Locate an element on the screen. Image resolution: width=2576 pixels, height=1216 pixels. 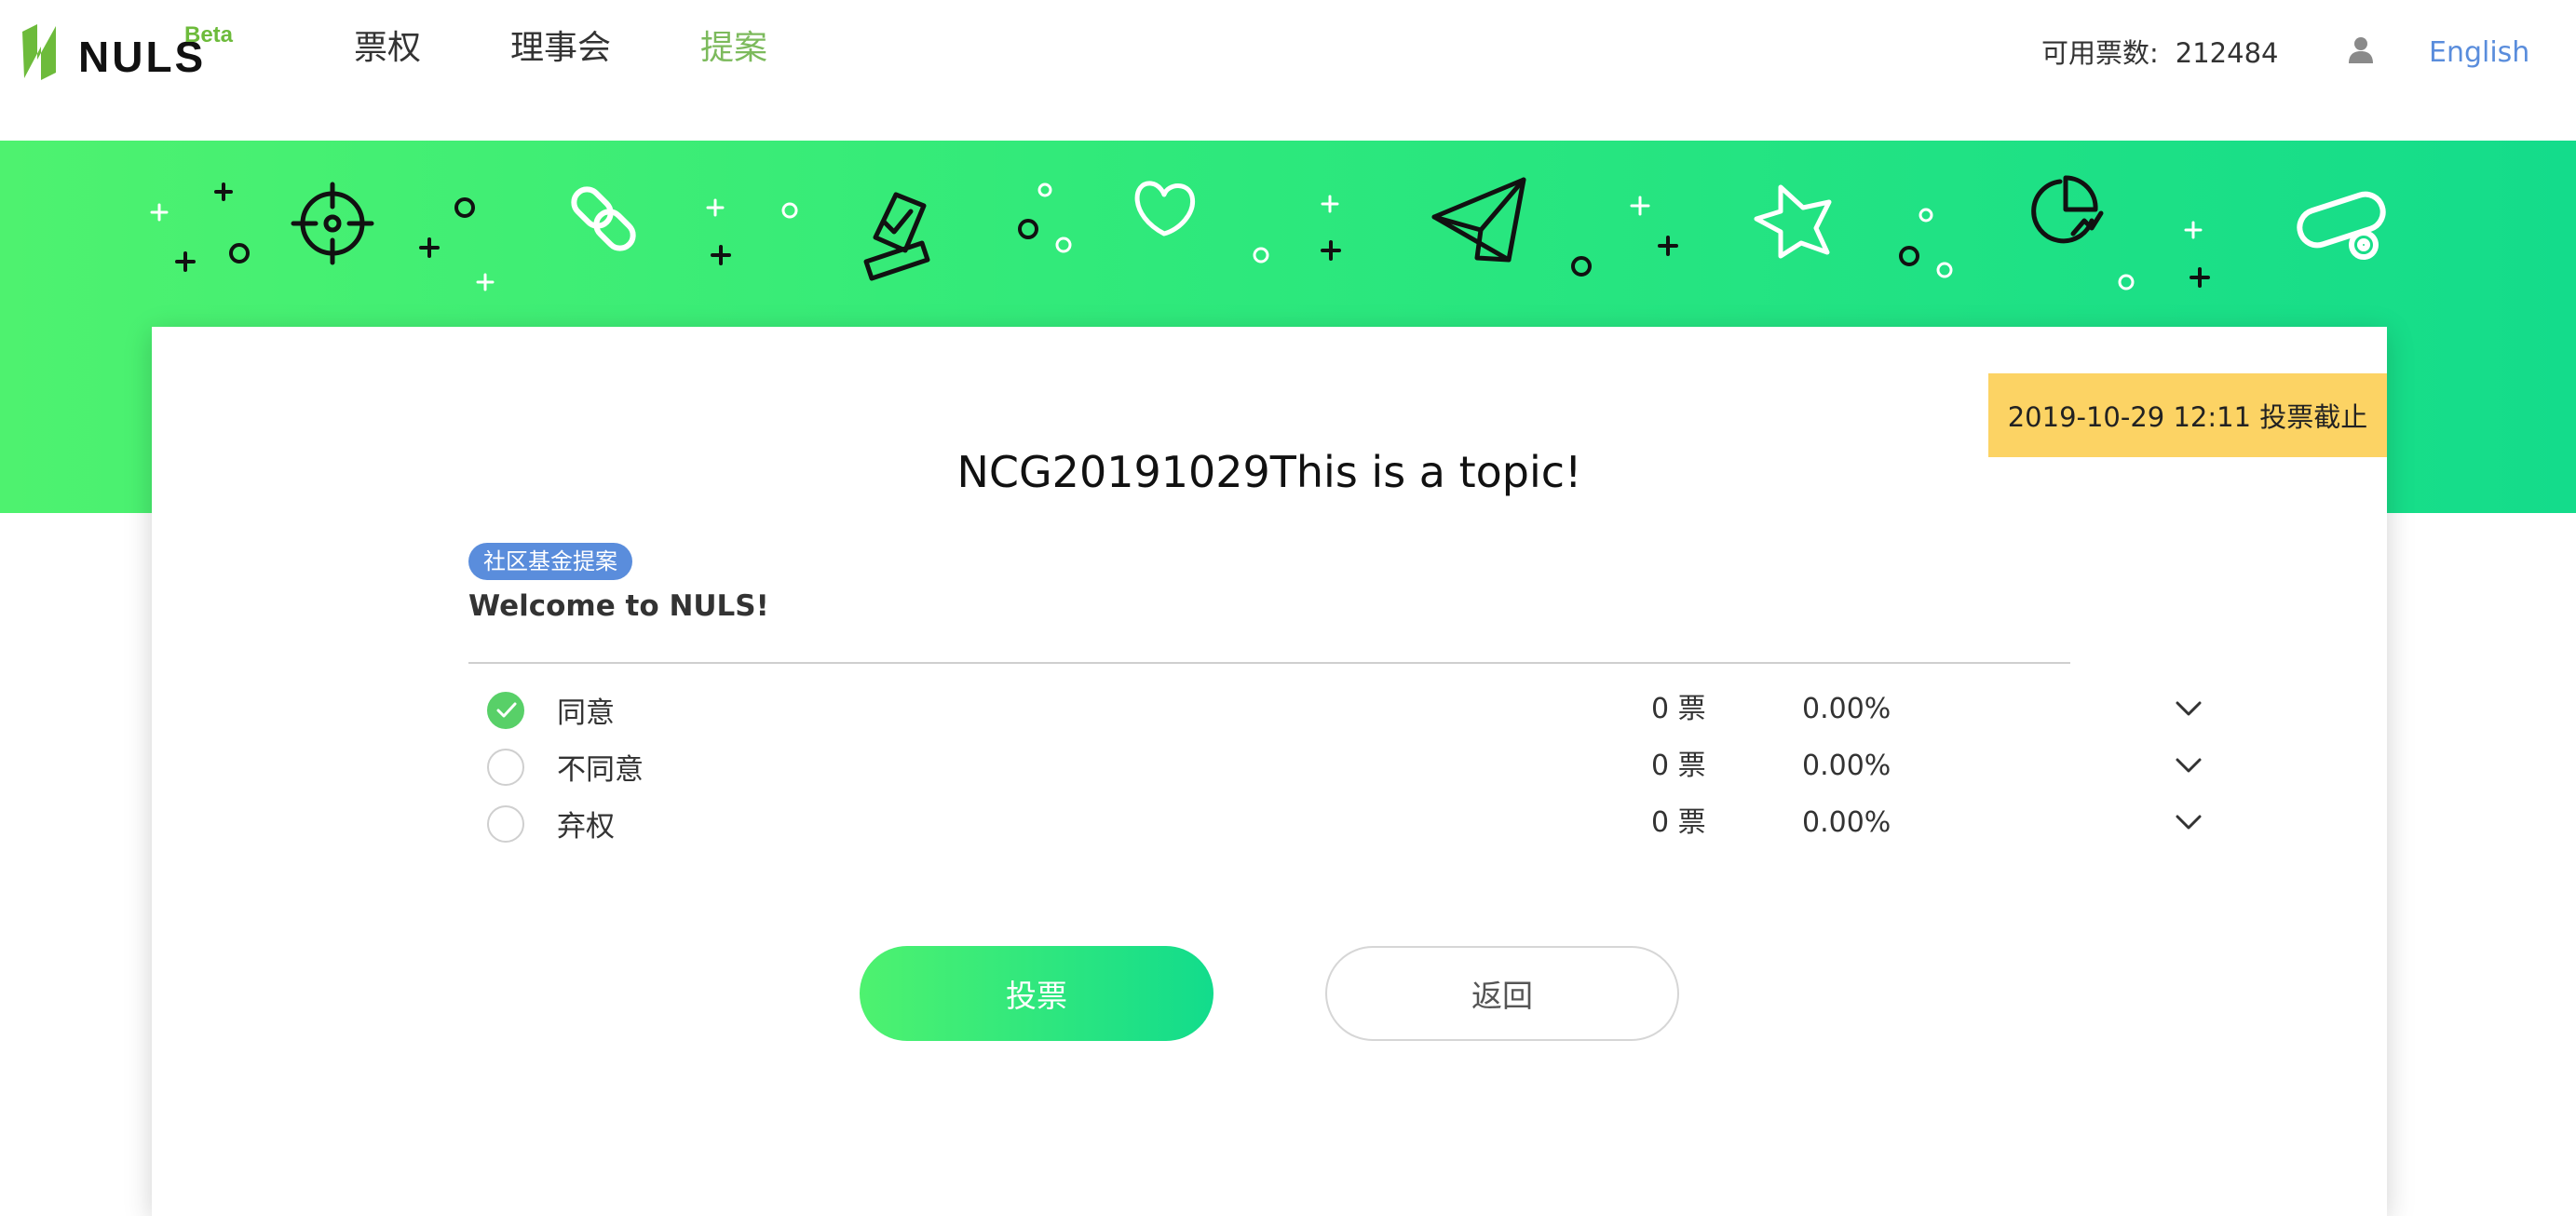
pie-chart-icon is located at coordinates (2067, 210).